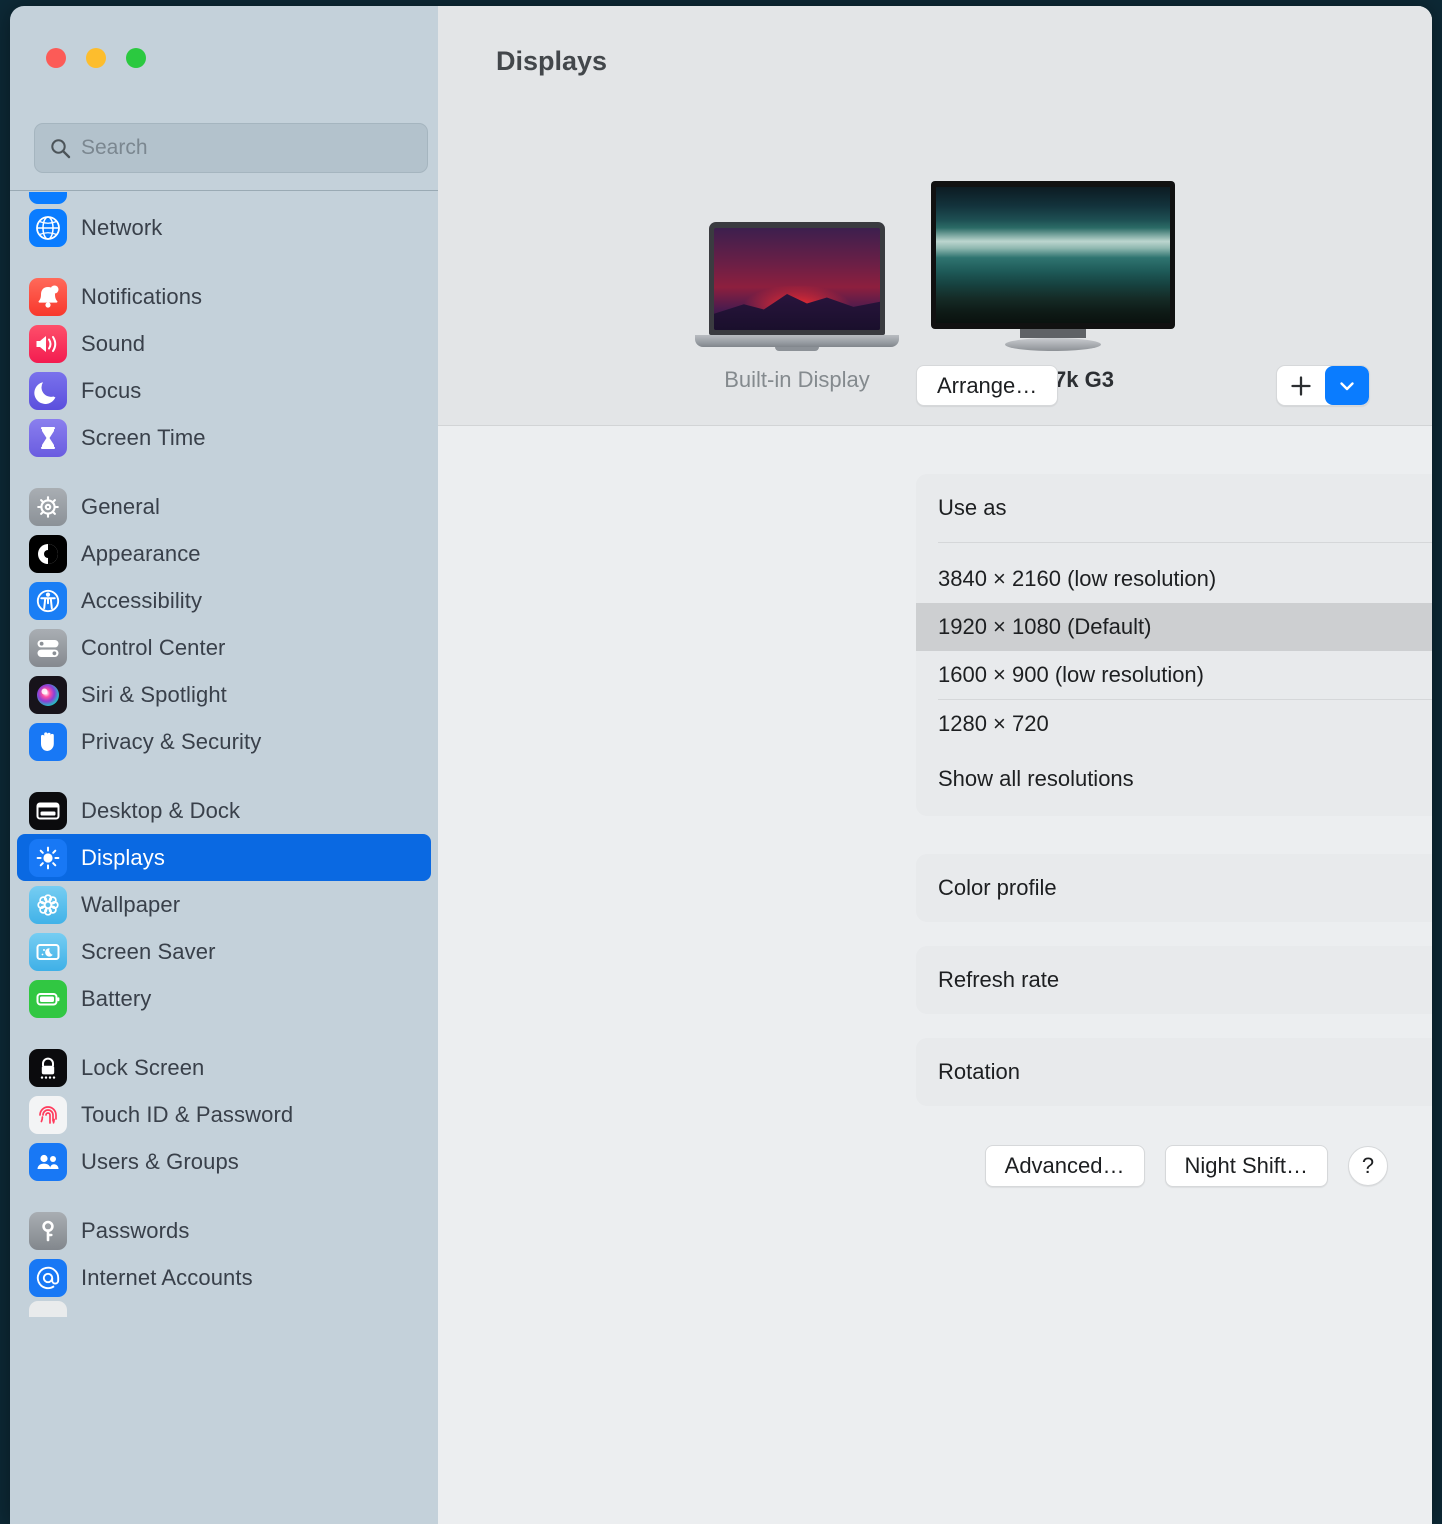 The image size is (1442, 1524). What do you see at coordinates (56, 58) in the screenshot?
I see `close-button` at bounding box center [56, 58].